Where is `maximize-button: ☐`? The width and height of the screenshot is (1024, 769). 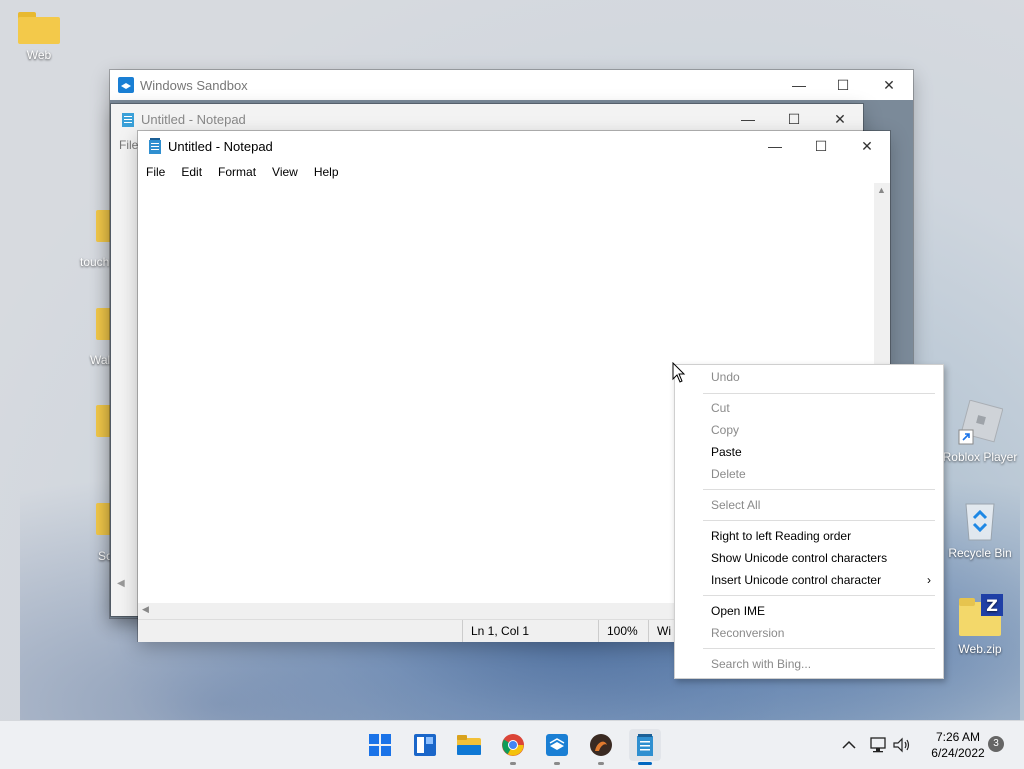
maximize-button: ☐ is located at coordinates (821, 146).